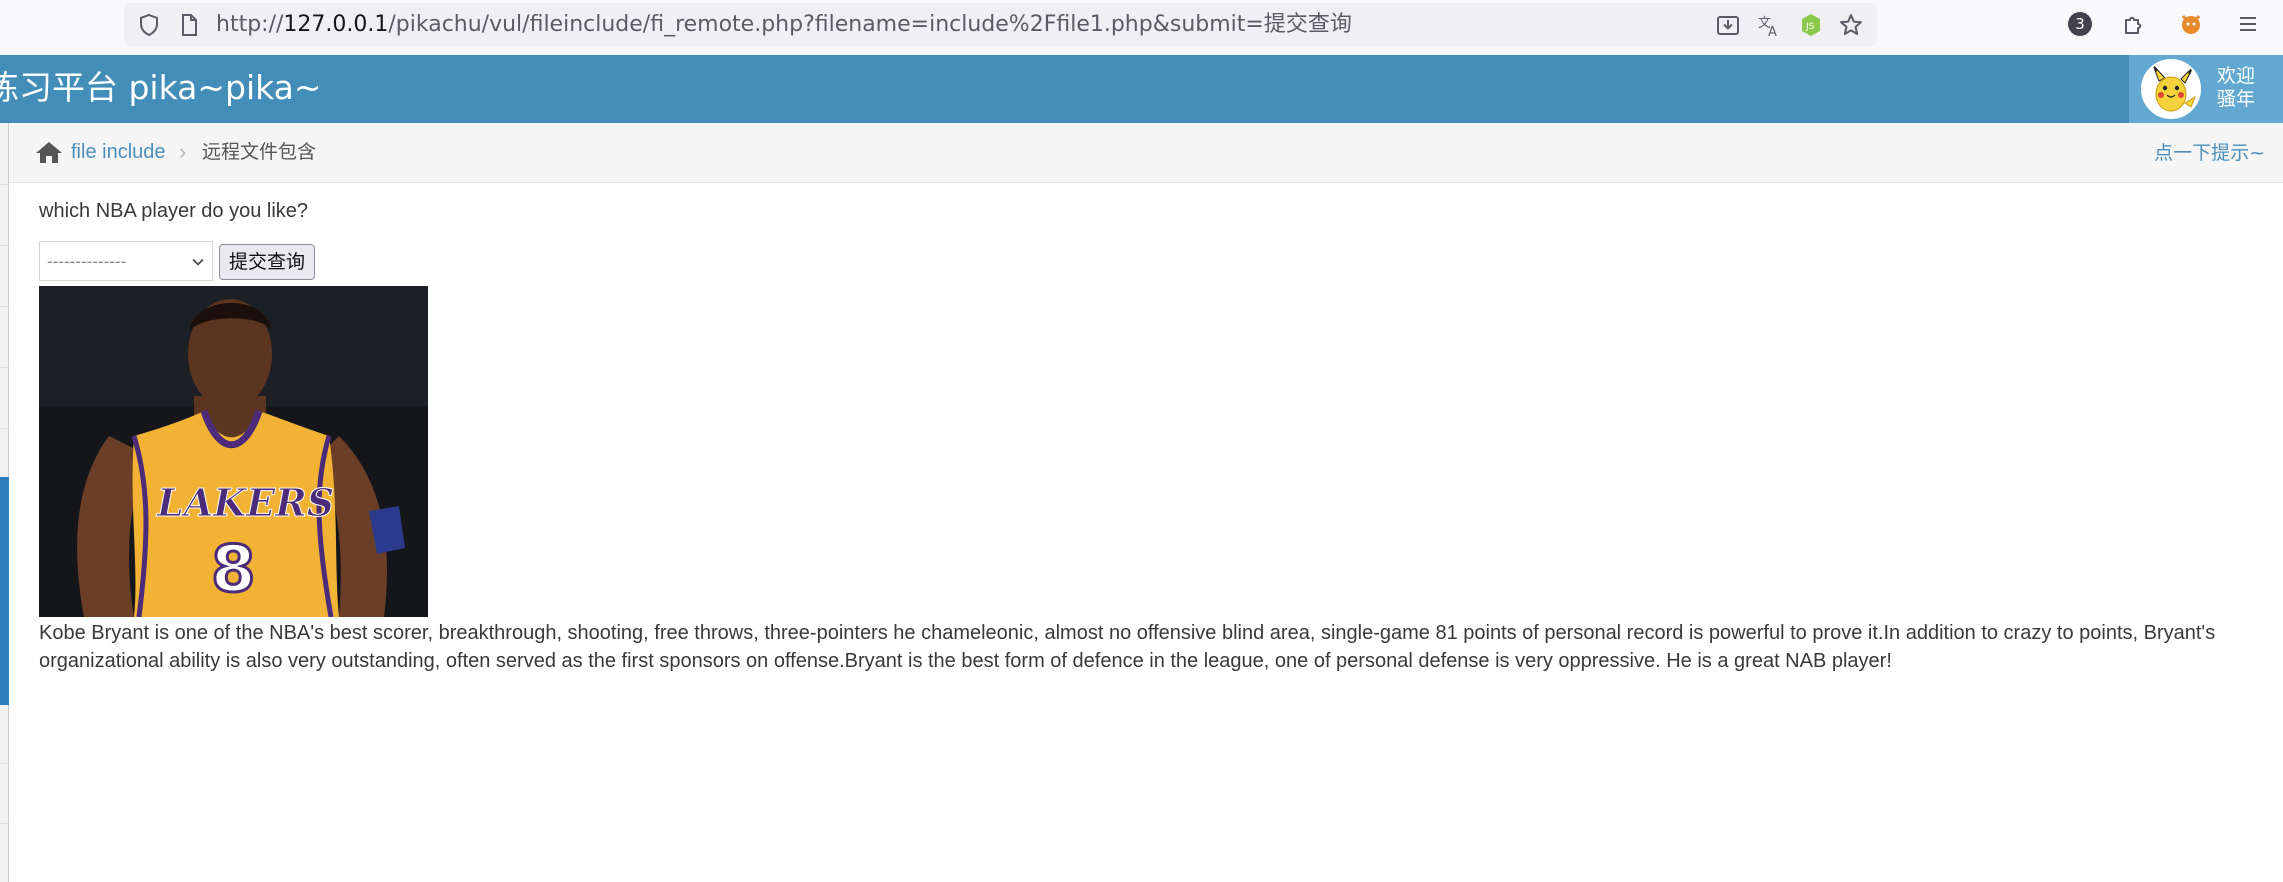 This screenshot has height=882, width=2283. I want to click on home-icon, so click(49, 152).